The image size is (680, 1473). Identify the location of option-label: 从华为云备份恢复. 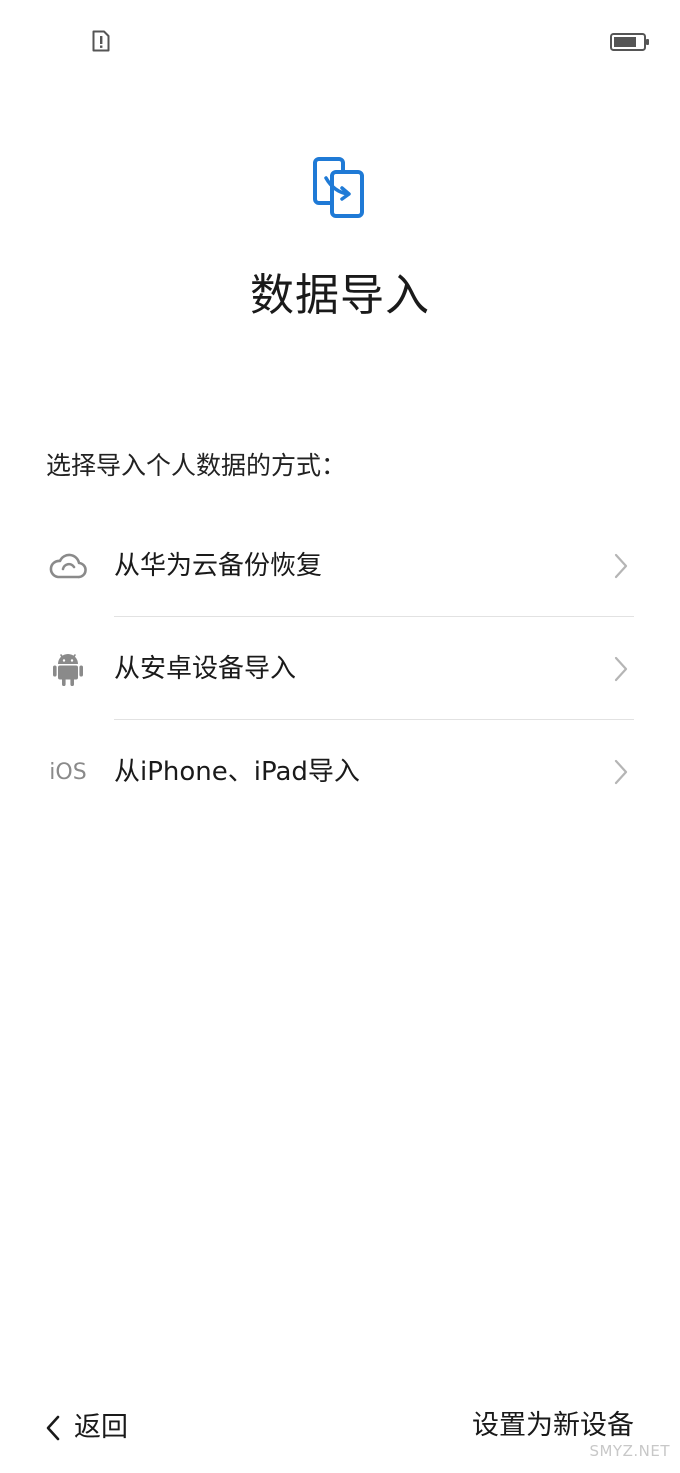
(218, 566).